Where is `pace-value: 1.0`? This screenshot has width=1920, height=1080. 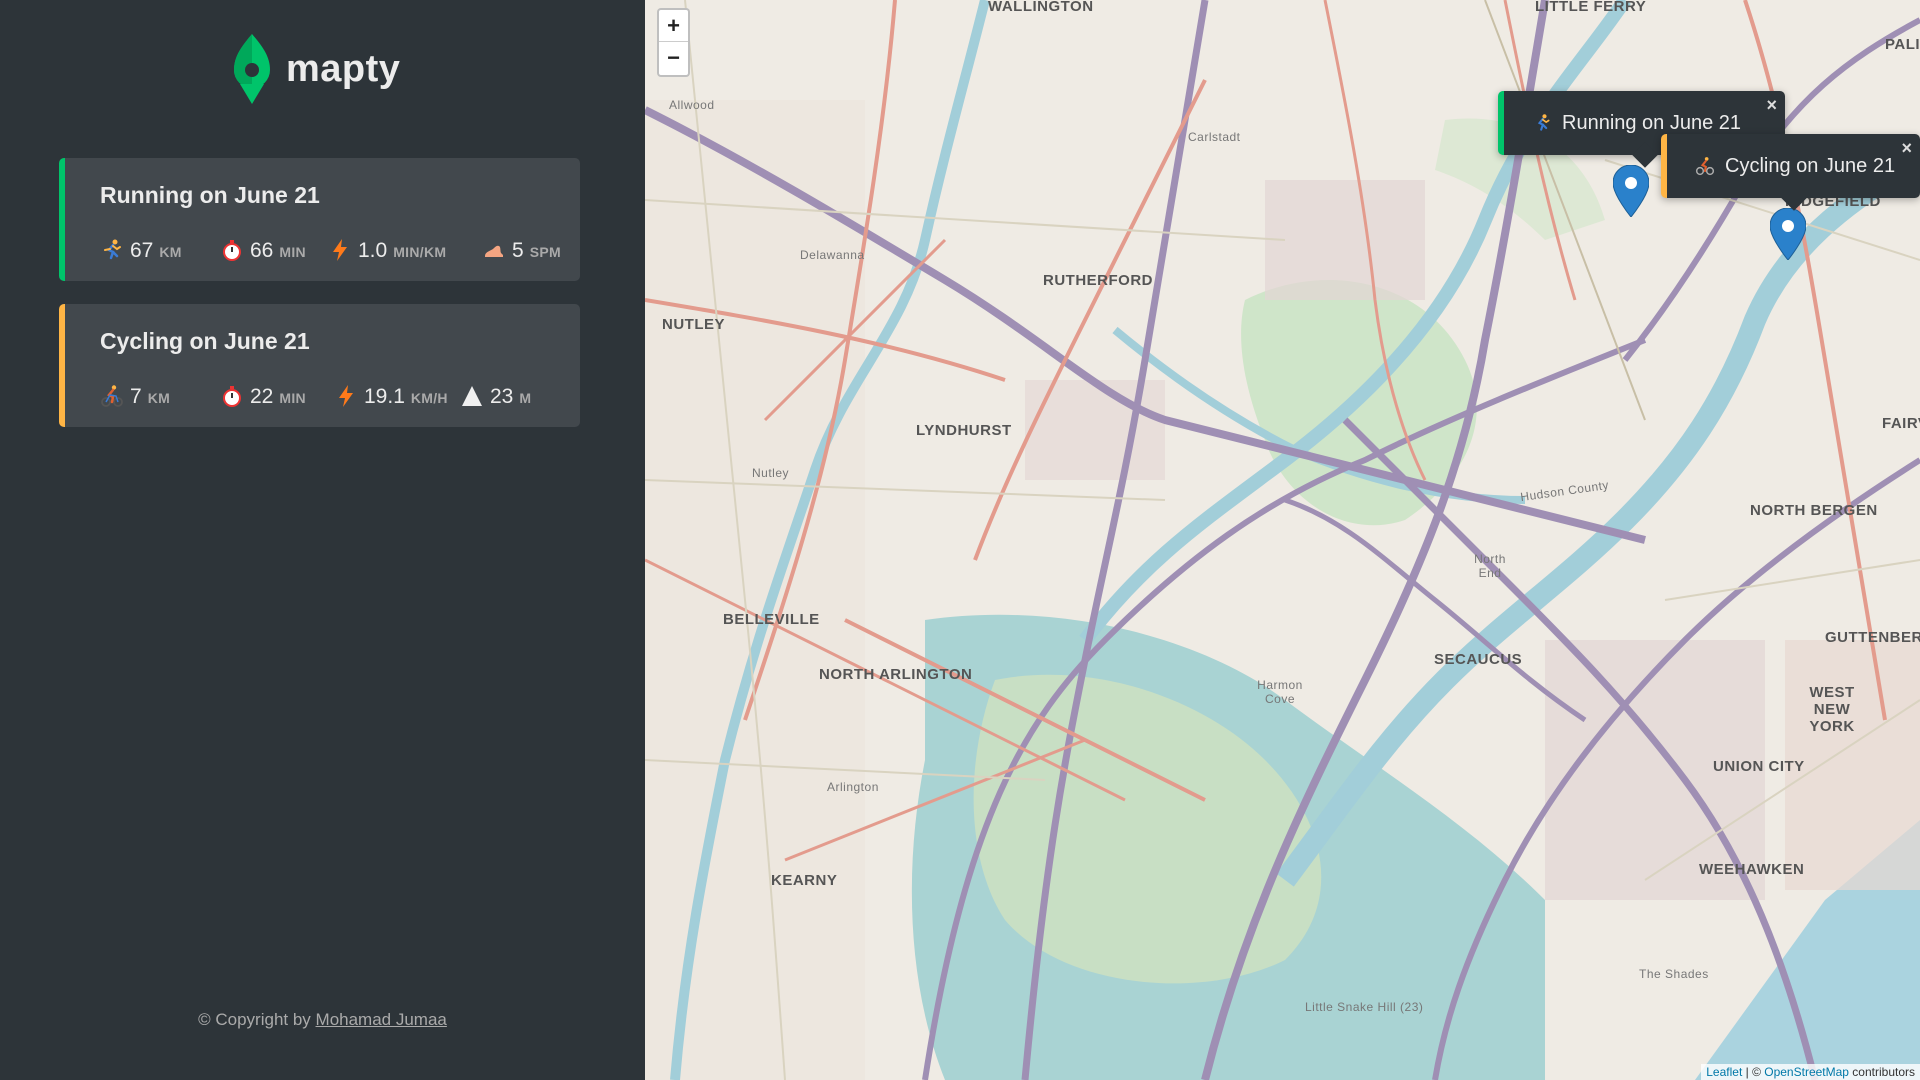
pace-value: 1.0 is located at coordinates (373, 250).